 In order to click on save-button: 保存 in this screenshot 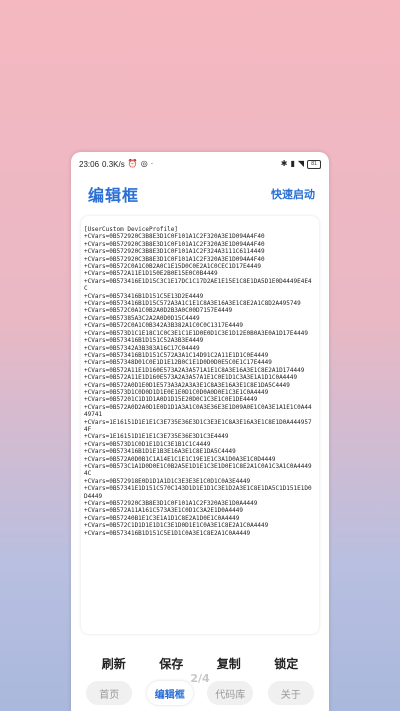, I will do `click(171, 663)`.